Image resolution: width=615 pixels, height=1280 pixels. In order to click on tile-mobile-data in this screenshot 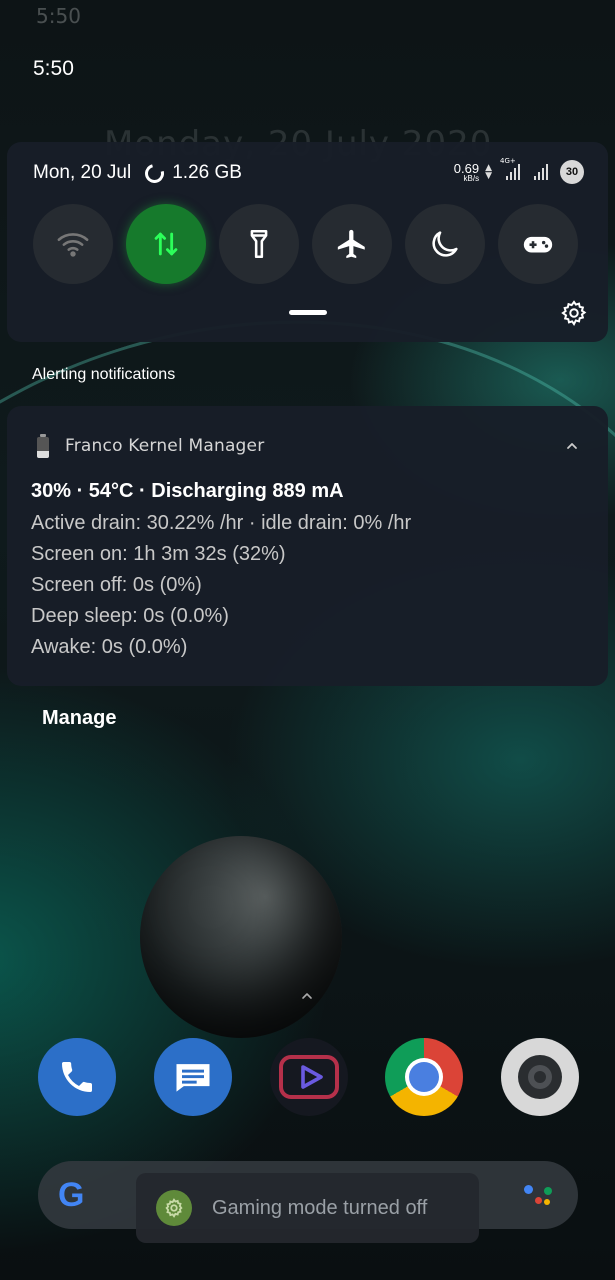, I will do `click(166, 244)`.